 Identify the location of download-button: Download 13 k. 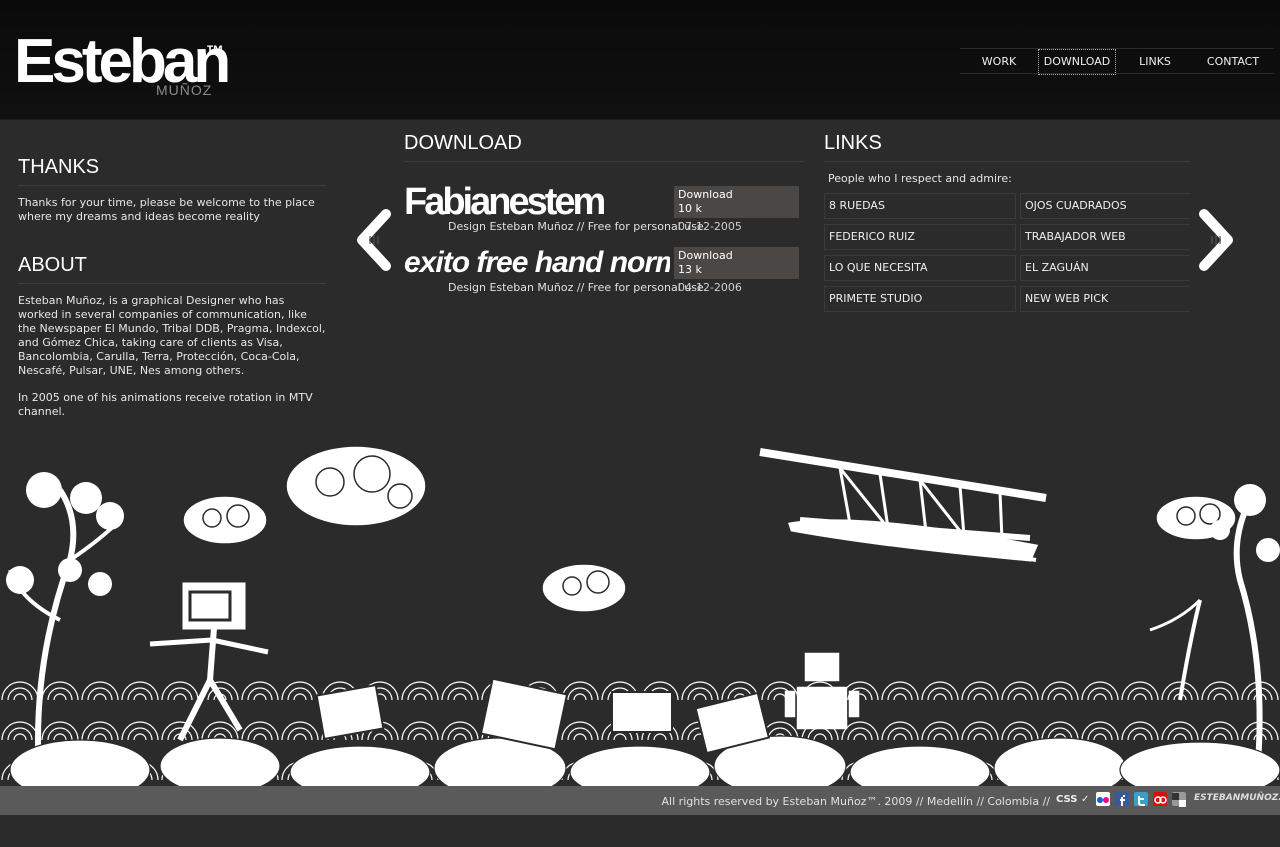
(736, 263).